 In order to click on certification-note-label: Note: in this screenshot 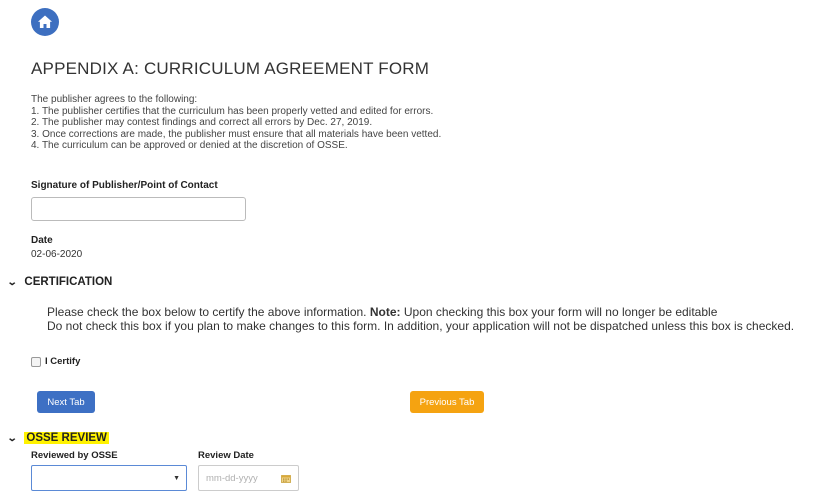, I will do `click(385, 312)`.